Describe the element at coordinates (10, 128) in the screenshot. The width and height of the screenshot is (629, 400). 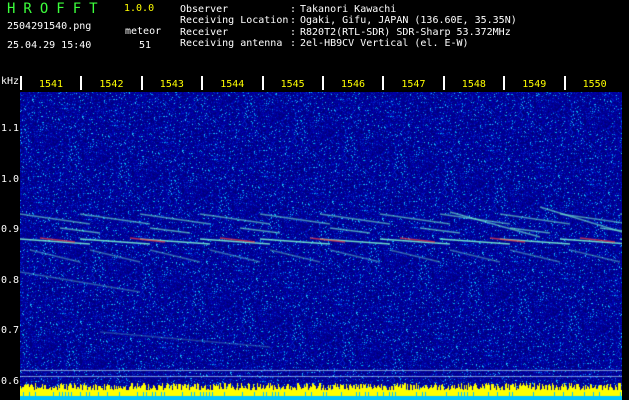
I see `frequency-tick-label: 1.1` at that location.